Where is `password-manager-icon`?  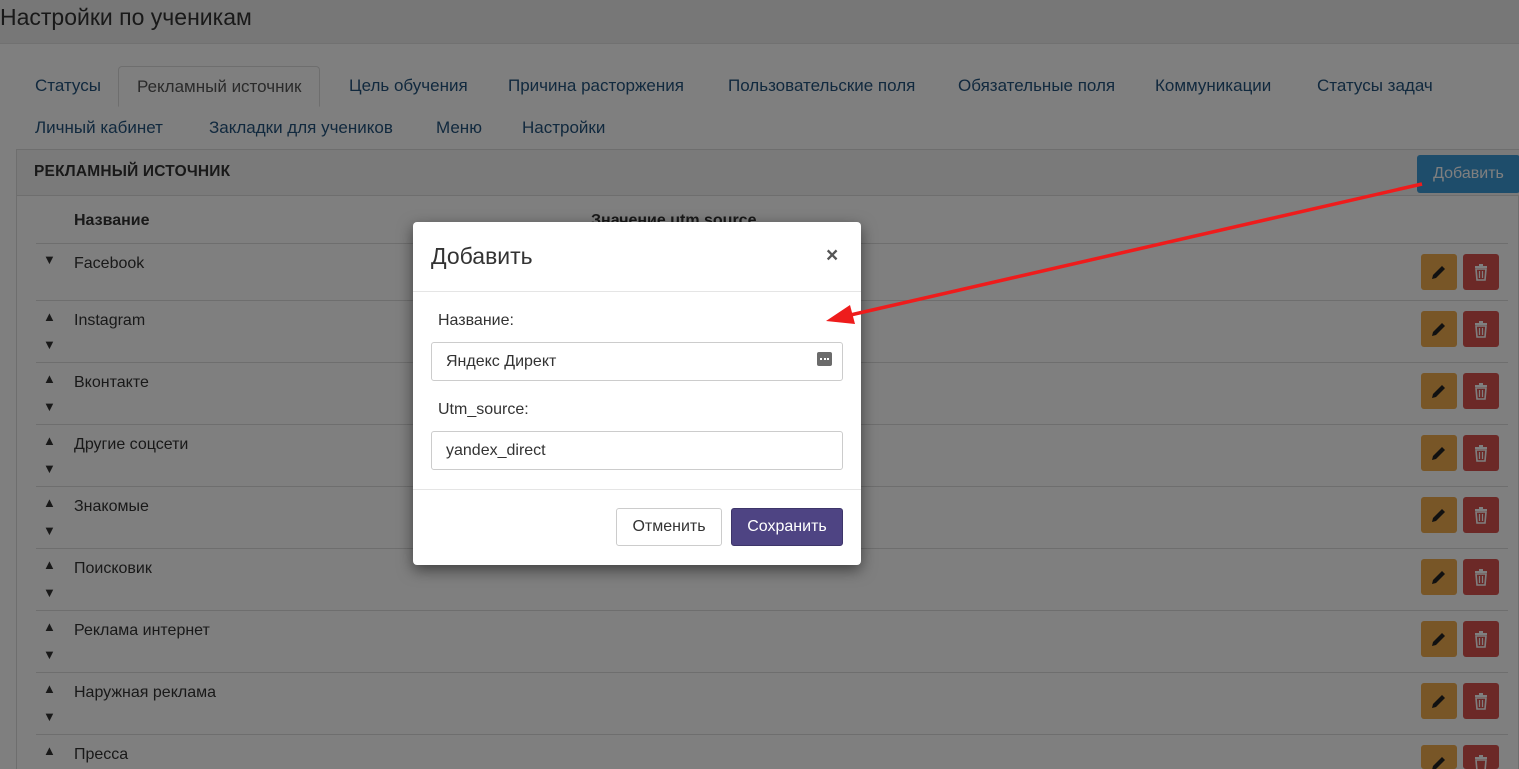
password-manager-icon is located at coordinates (824, 359).